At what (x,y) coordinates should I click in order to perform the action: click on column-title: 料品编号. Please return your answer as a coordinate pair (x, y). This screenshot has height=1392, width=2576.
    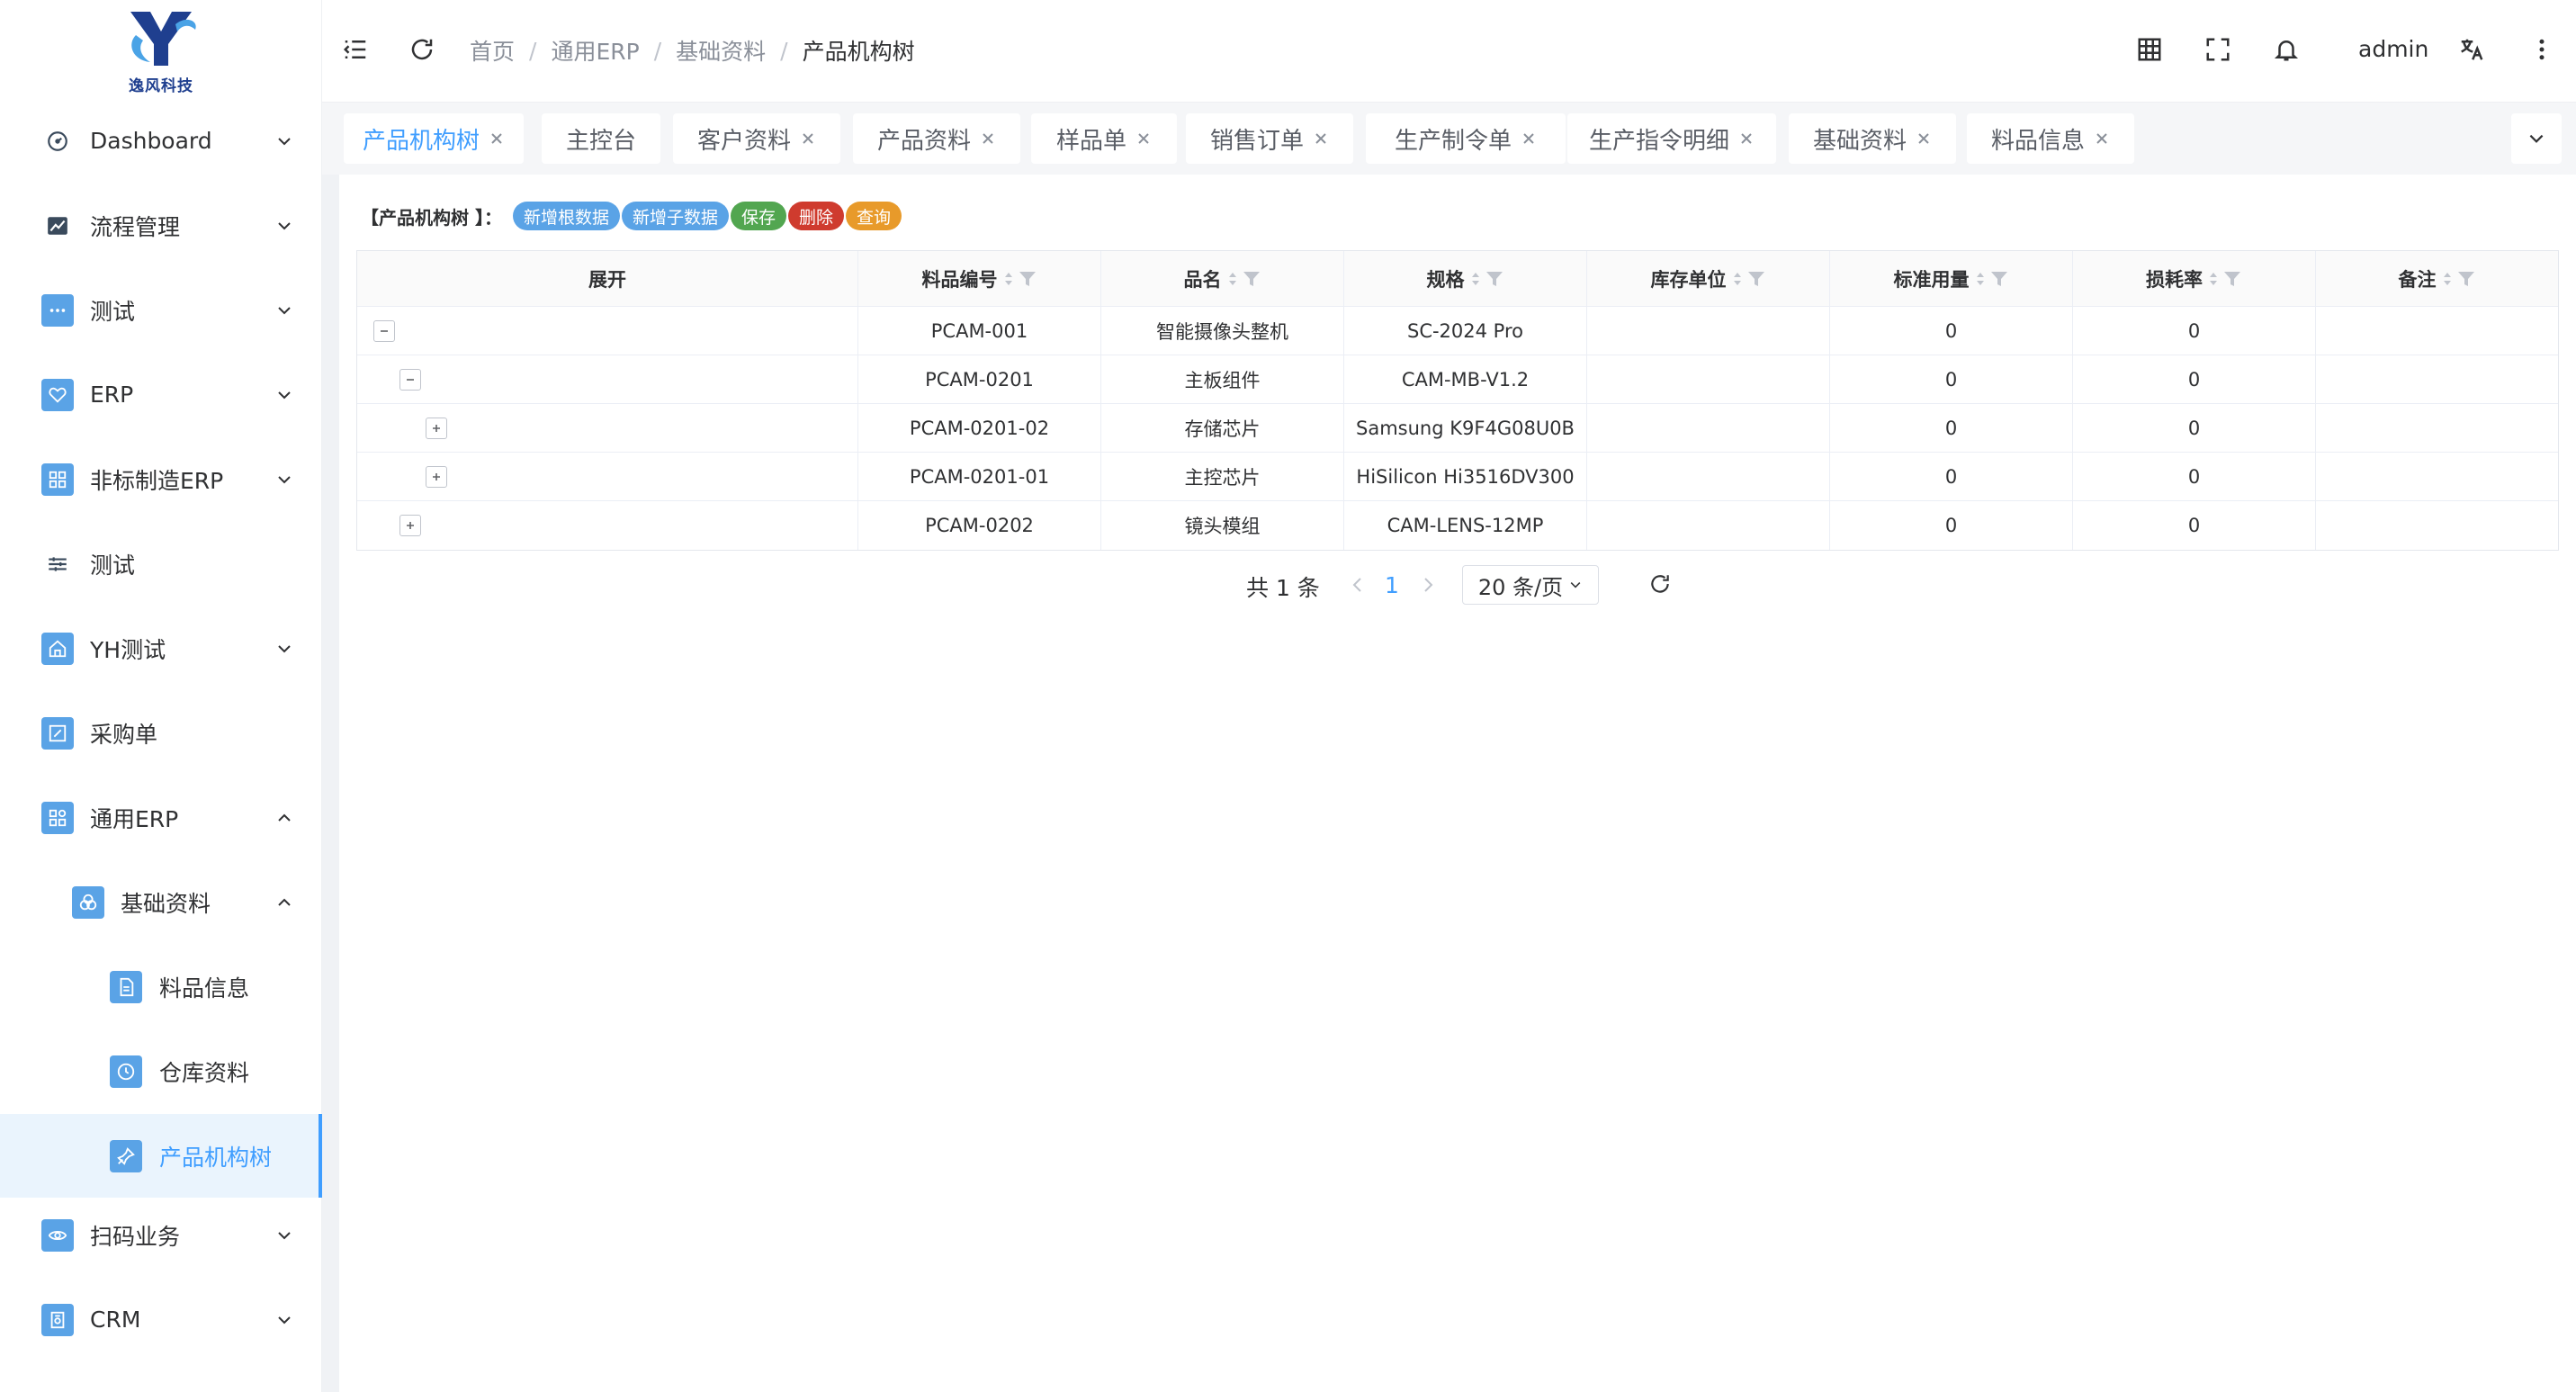
    Looking at the image, I should click on (960, 280).